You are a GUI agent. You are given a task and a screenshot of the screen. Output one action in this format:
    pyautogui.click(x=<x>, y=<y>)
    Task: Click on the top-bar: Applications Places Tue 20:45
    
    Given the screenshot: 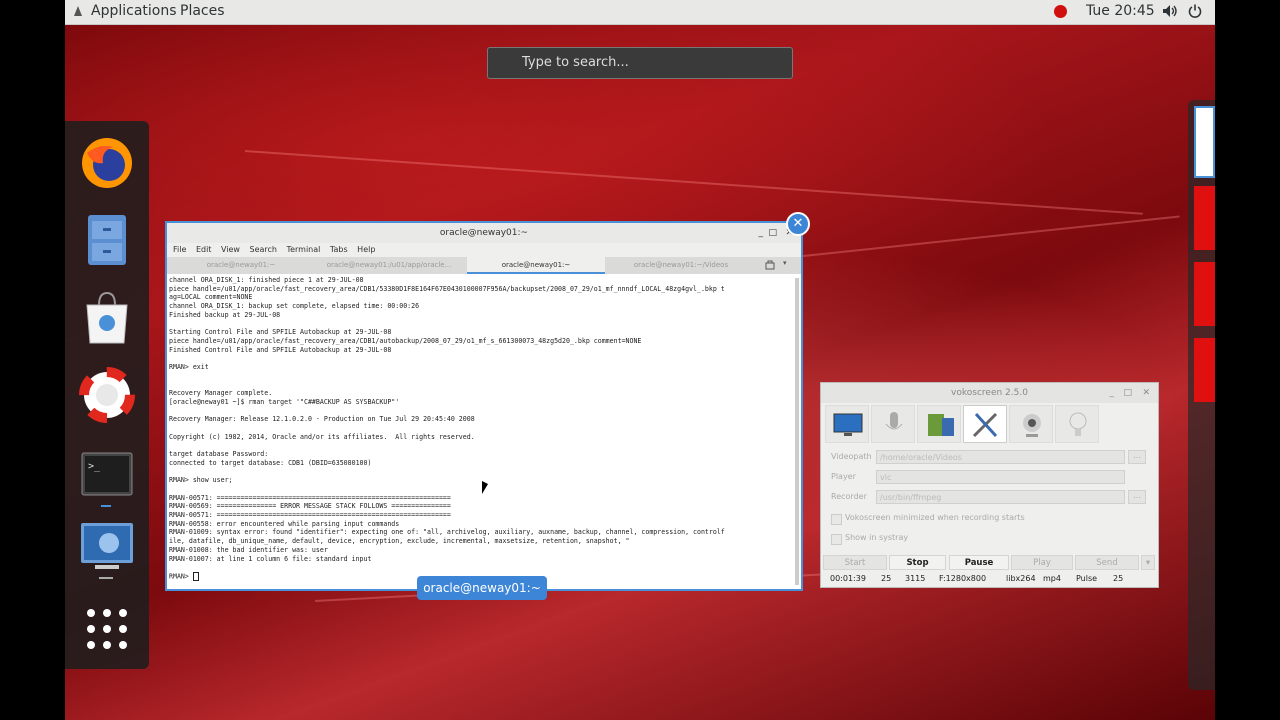 What is the action you would take?
    pyautogui.click(x=640, y=12)
    